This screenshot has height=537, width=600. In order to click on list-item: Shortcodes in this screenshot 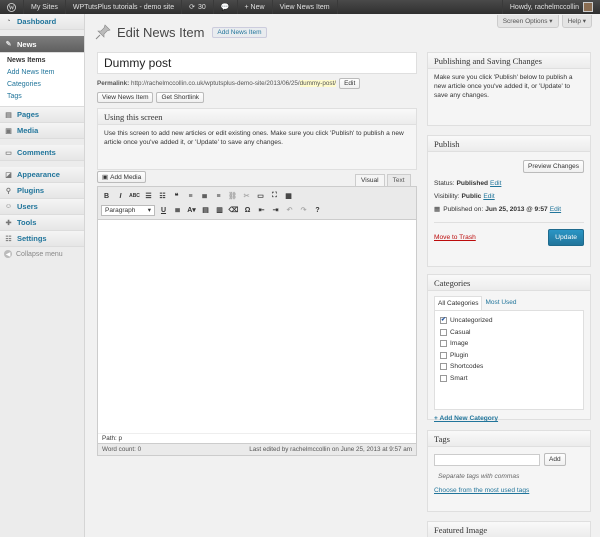, I will do `click(509, 367)`.